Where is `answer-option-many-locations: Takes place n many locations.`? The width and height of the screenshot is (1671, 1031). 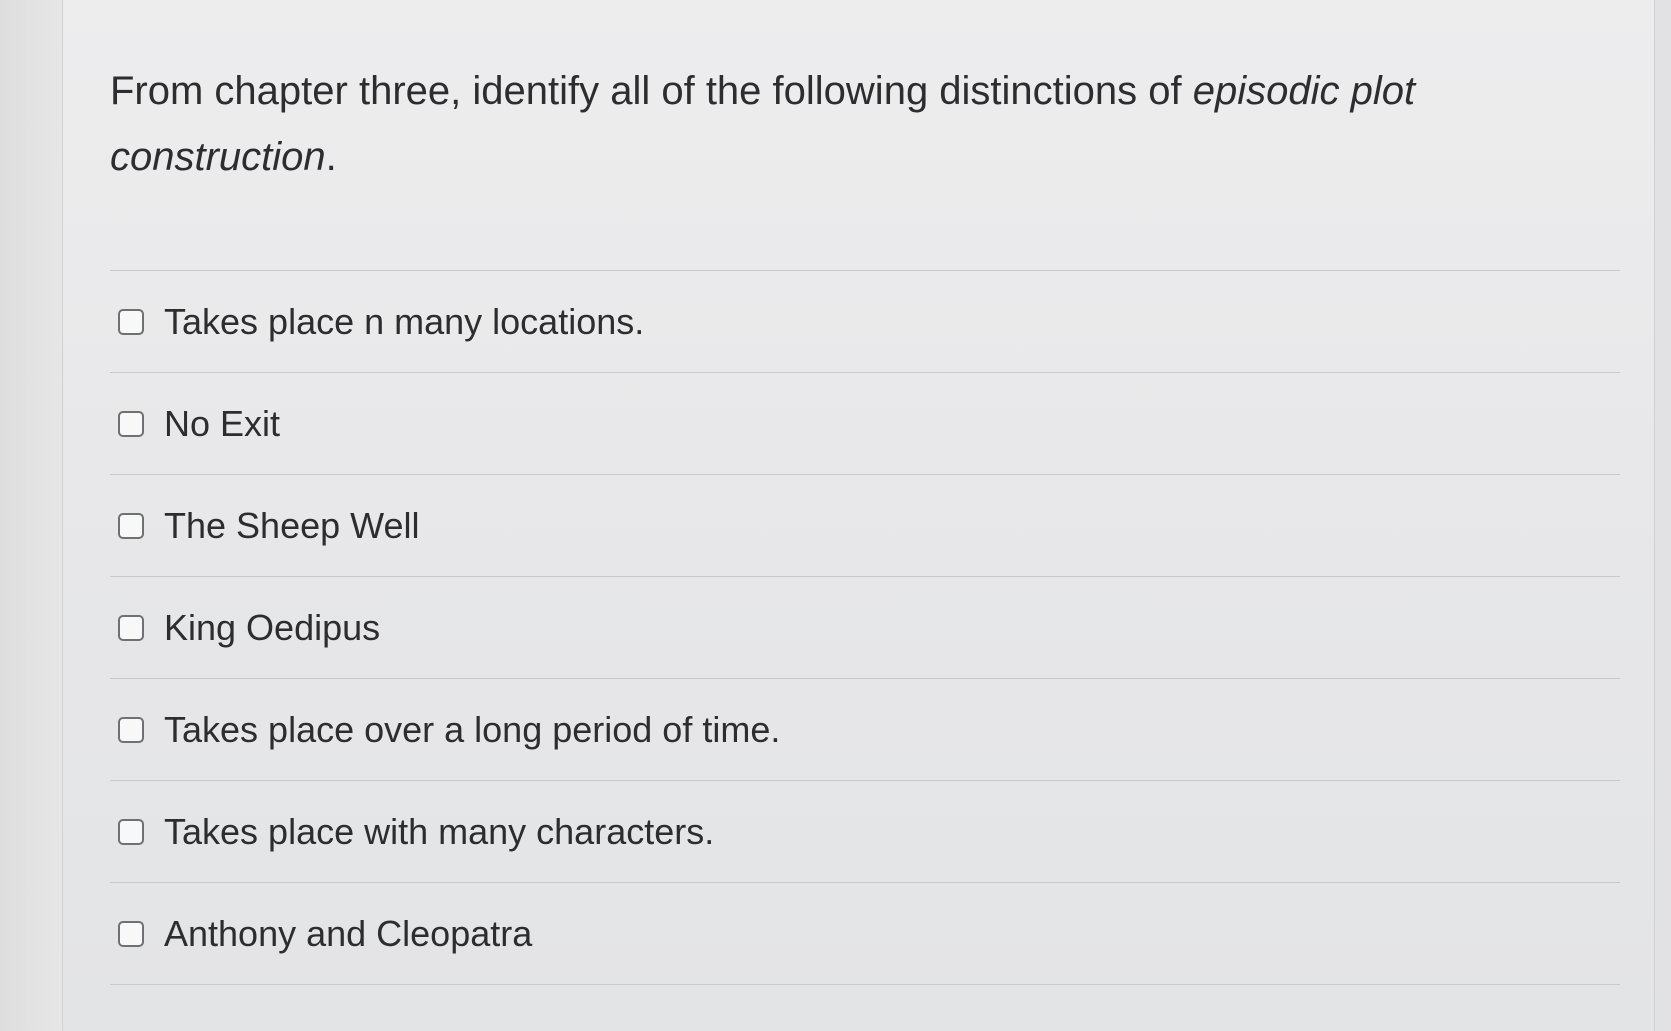
answer-option-many-locations: Takes place n many locations. is located at coordinates (865, 322).